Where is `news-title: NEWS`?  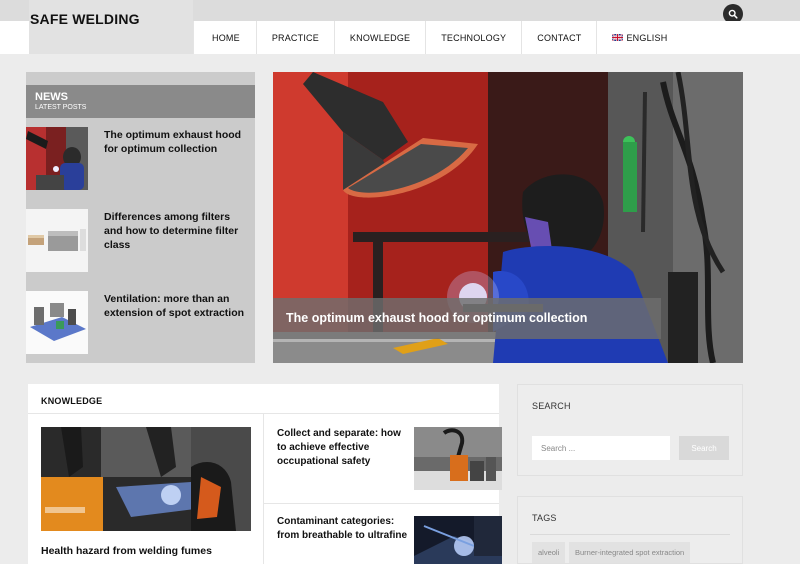 news-title: NEWS is located at coordinates (51, 97).